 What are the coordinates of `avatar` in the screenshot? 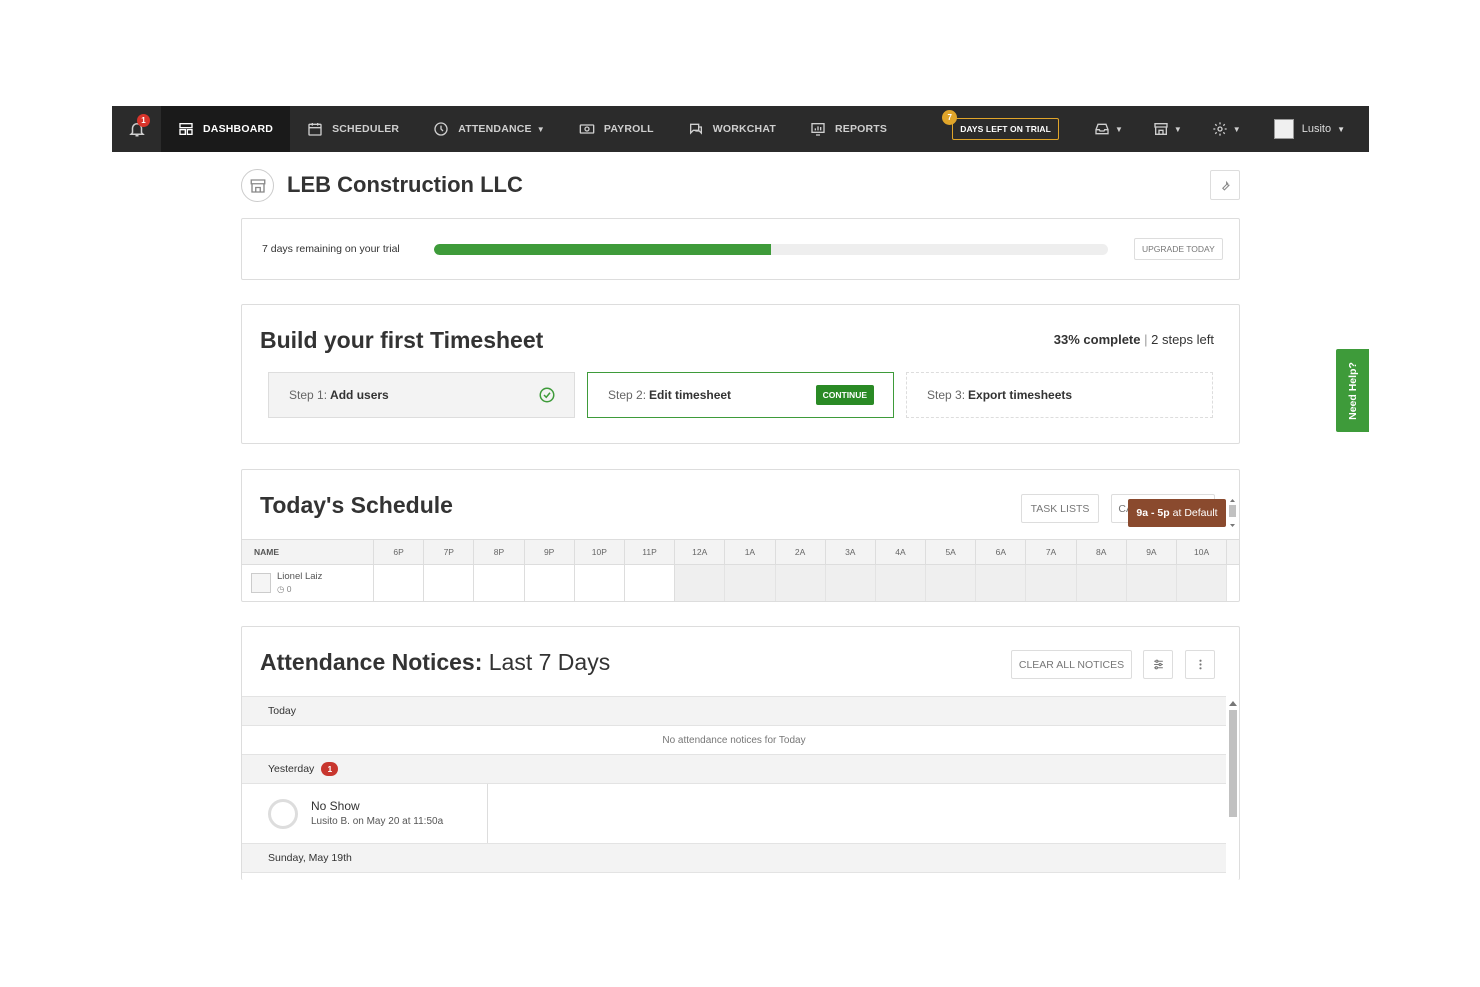 It's located at (283, 813).